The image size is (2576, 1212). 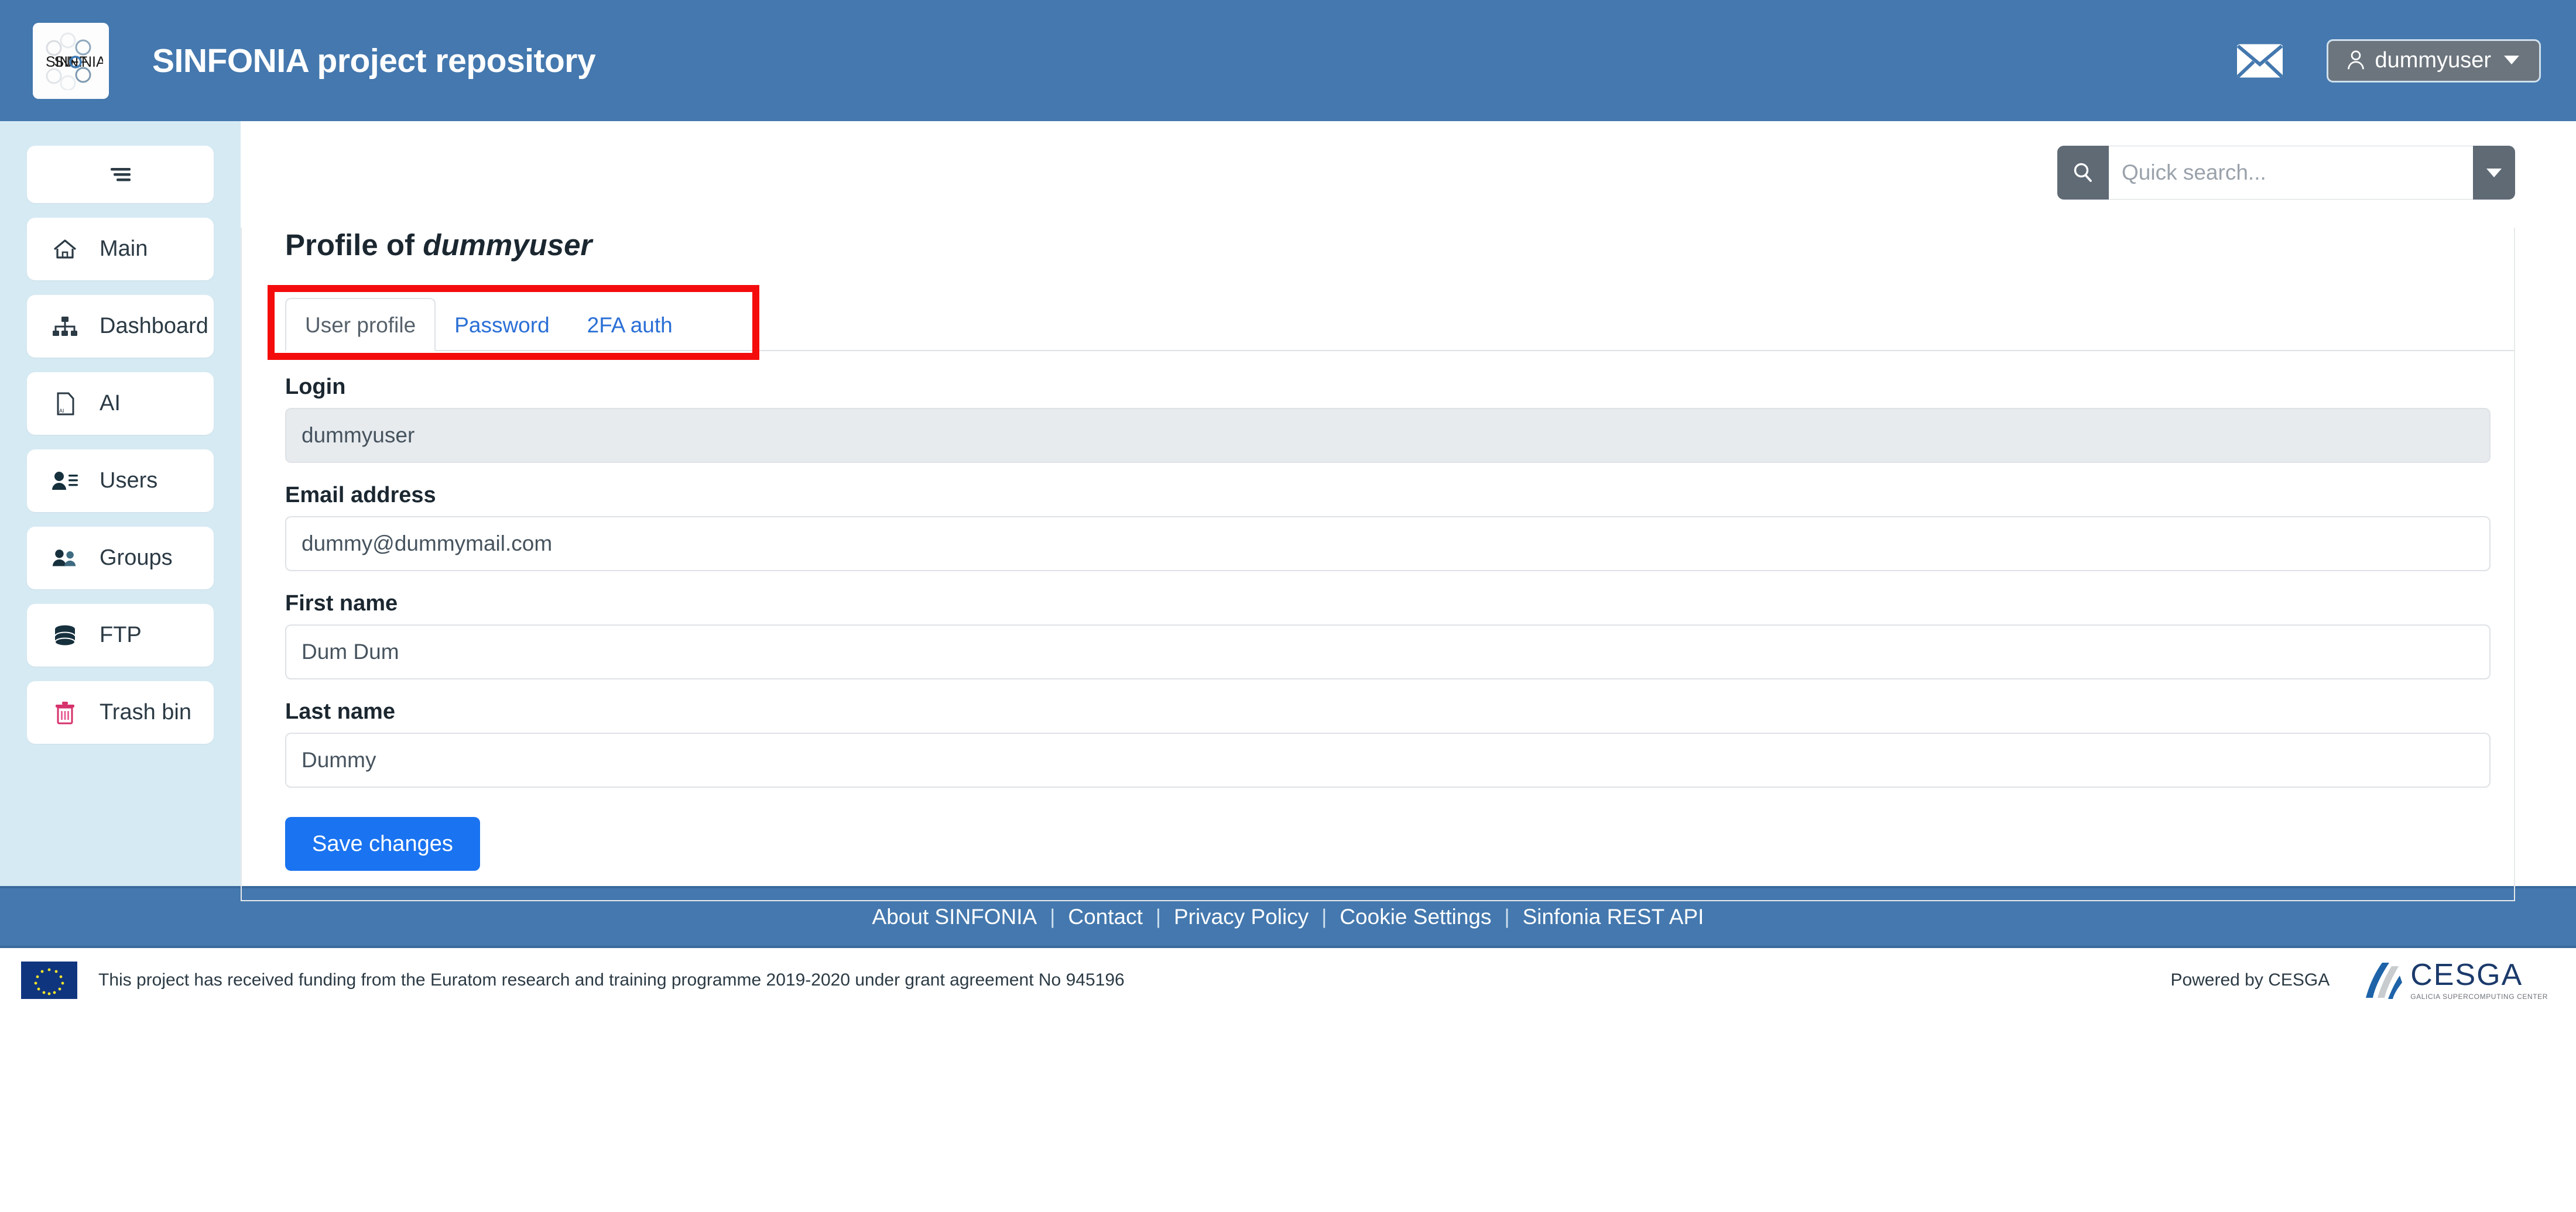 I want to click on search-icon, so click(x=2083, y=173).